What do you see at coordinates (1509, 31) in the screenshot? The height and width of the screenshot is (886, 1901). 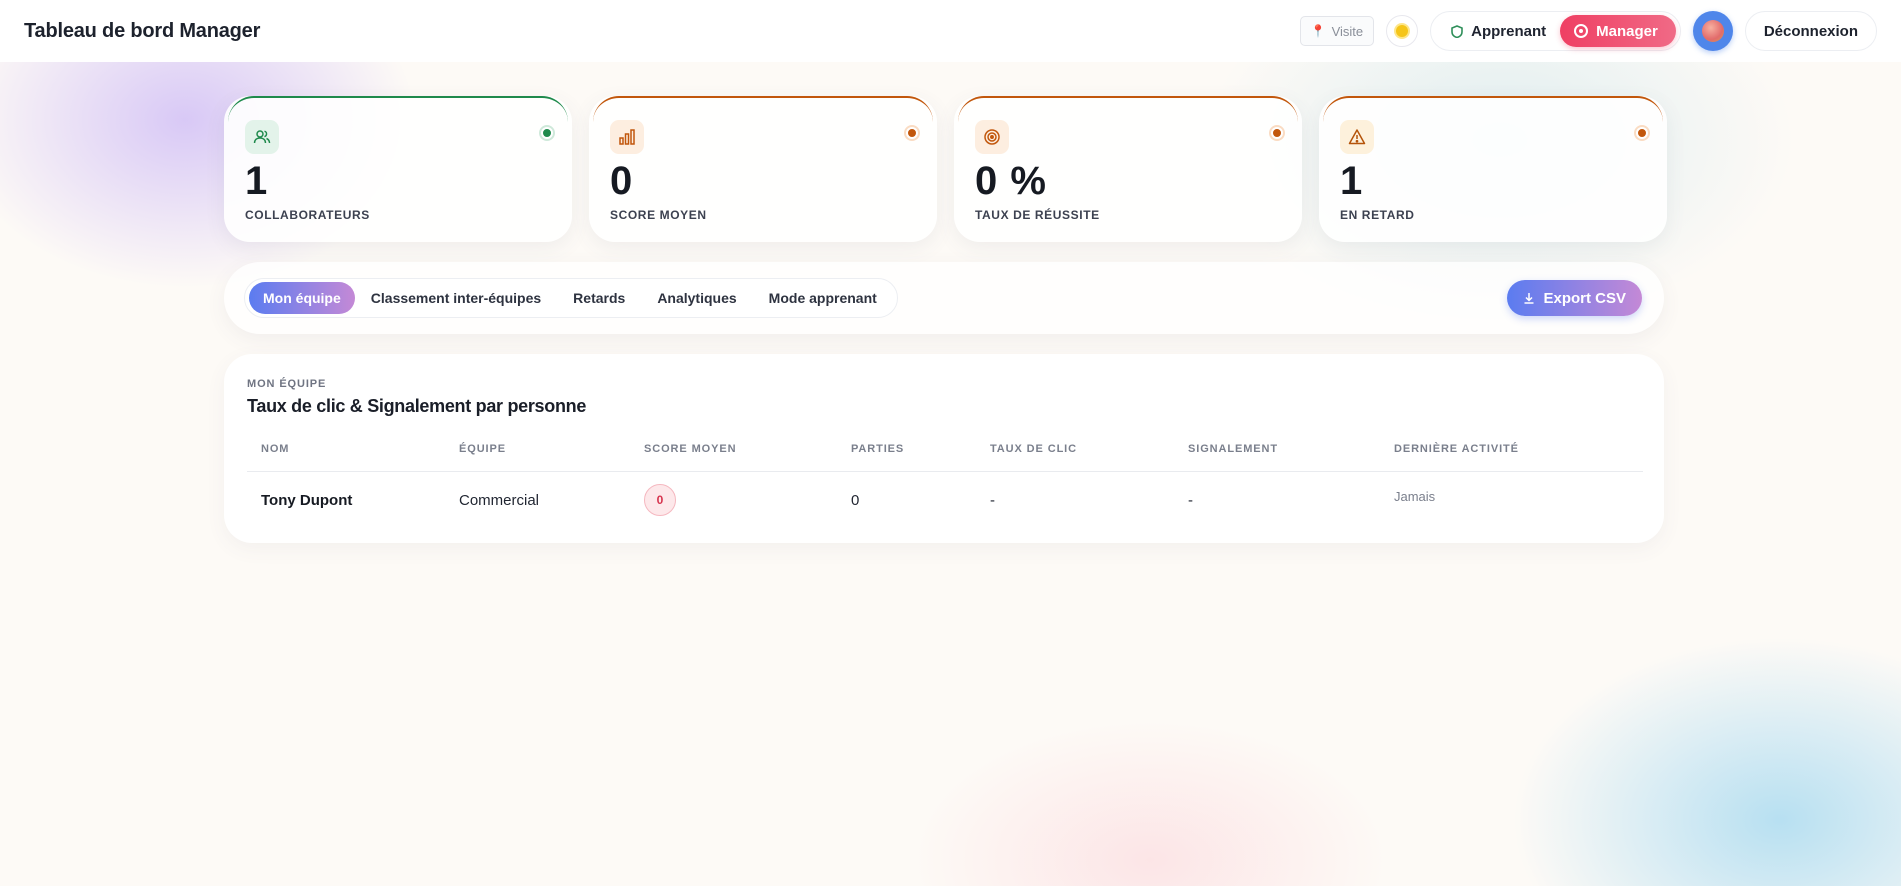 I see `role-apprenant-label: Apprenant` at bounding box center [1509, 31].